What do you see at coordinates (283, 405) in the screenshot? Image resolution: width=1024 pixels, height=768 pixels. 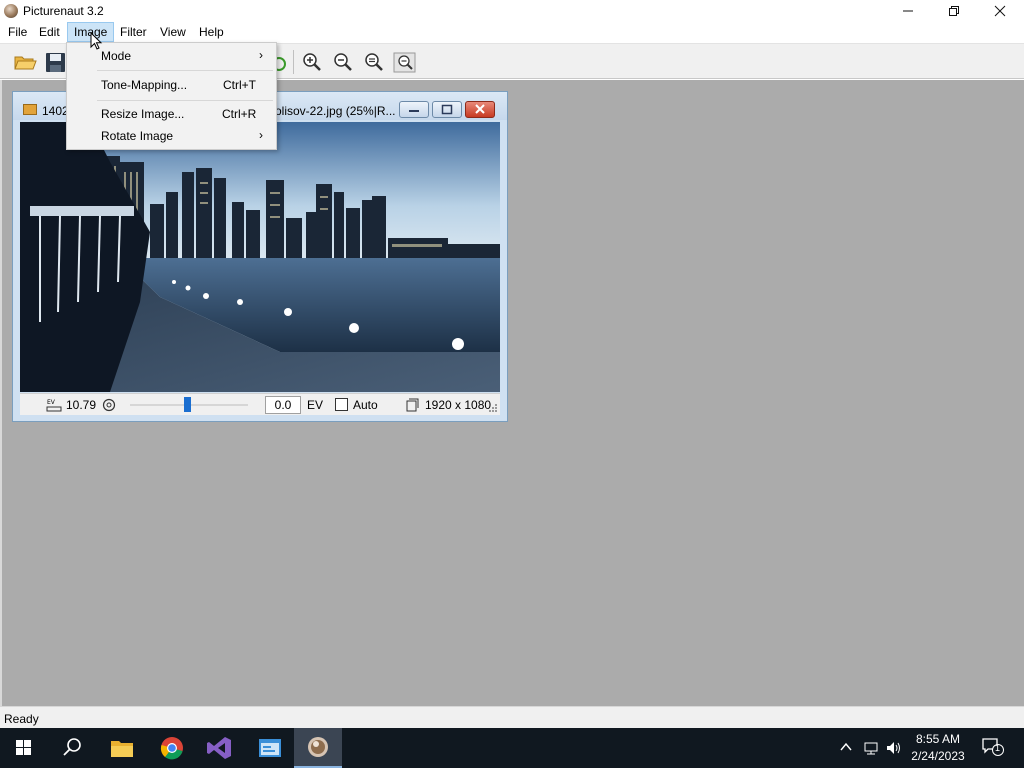 I see `ev-input` at bounding box center [283, 405].